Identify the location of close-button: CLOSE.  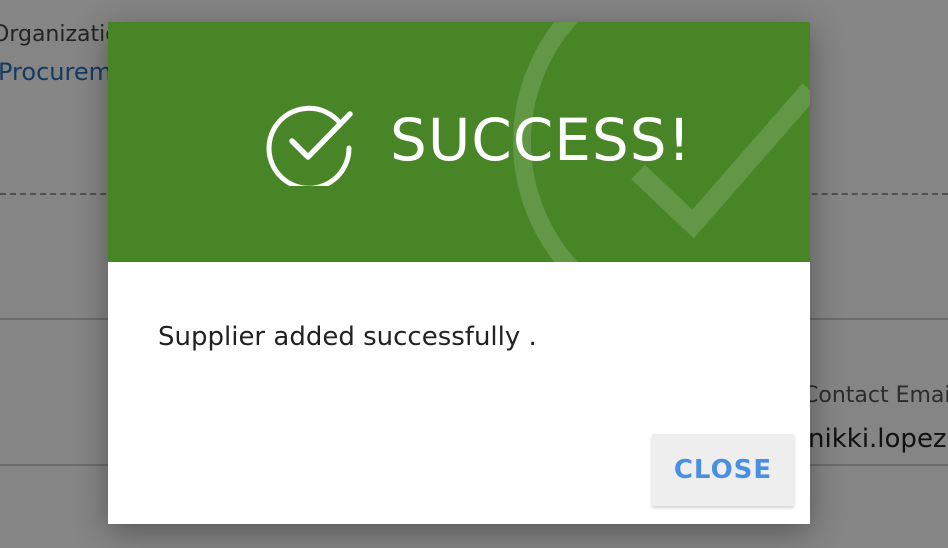
(723, 470).